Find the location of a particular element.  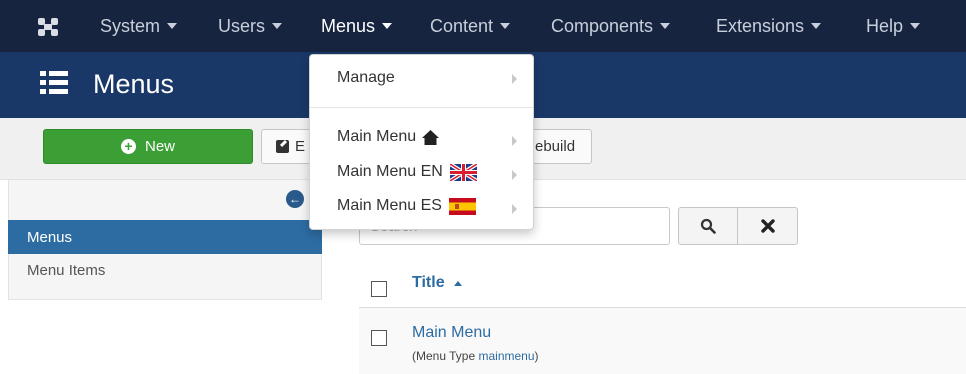

close-icon is located at coordinates (767, 226).